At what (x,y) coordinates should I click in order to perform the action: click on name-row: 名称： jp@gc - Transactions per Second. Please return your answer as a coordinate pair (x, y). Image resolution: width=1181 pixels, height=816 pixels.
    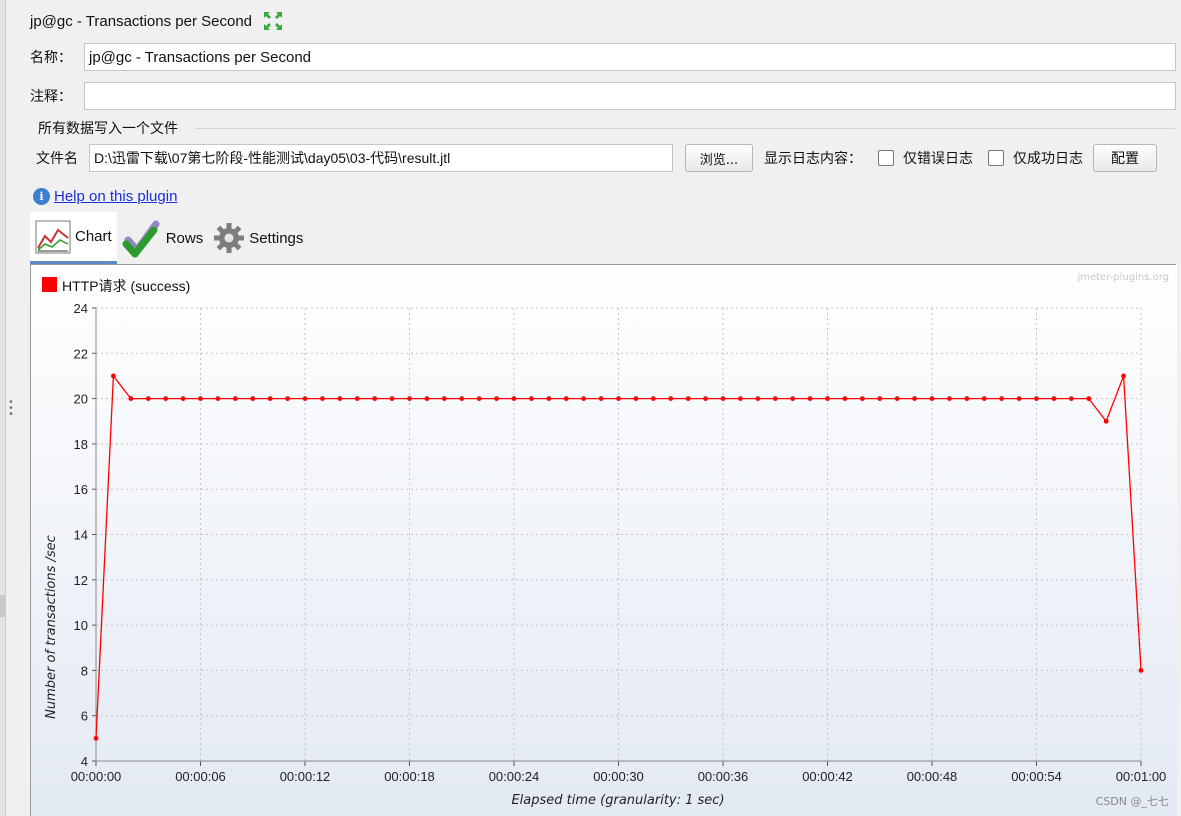
    Looking at the image, I should click on (603, 57).